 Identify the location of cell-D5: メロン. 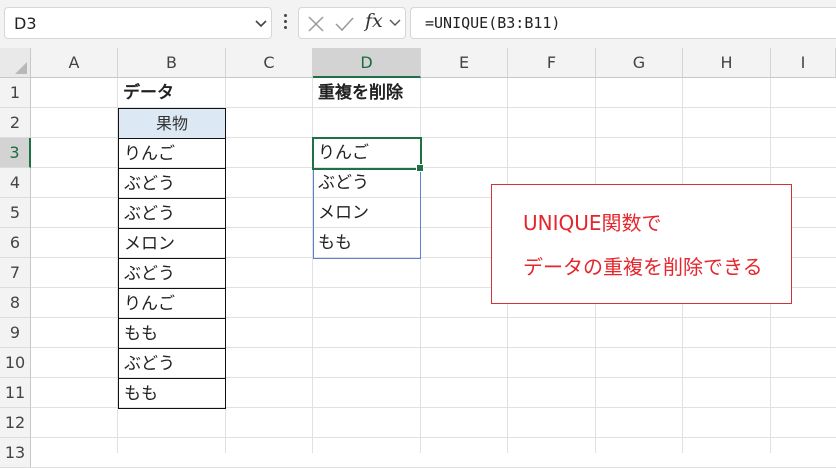
(367, 213).